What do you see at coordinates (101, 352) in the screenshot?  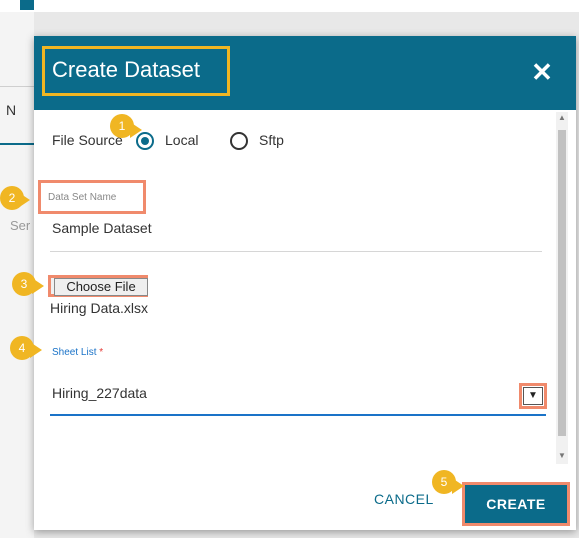 I see `required-marker: *` at bounding box center [101, 352].